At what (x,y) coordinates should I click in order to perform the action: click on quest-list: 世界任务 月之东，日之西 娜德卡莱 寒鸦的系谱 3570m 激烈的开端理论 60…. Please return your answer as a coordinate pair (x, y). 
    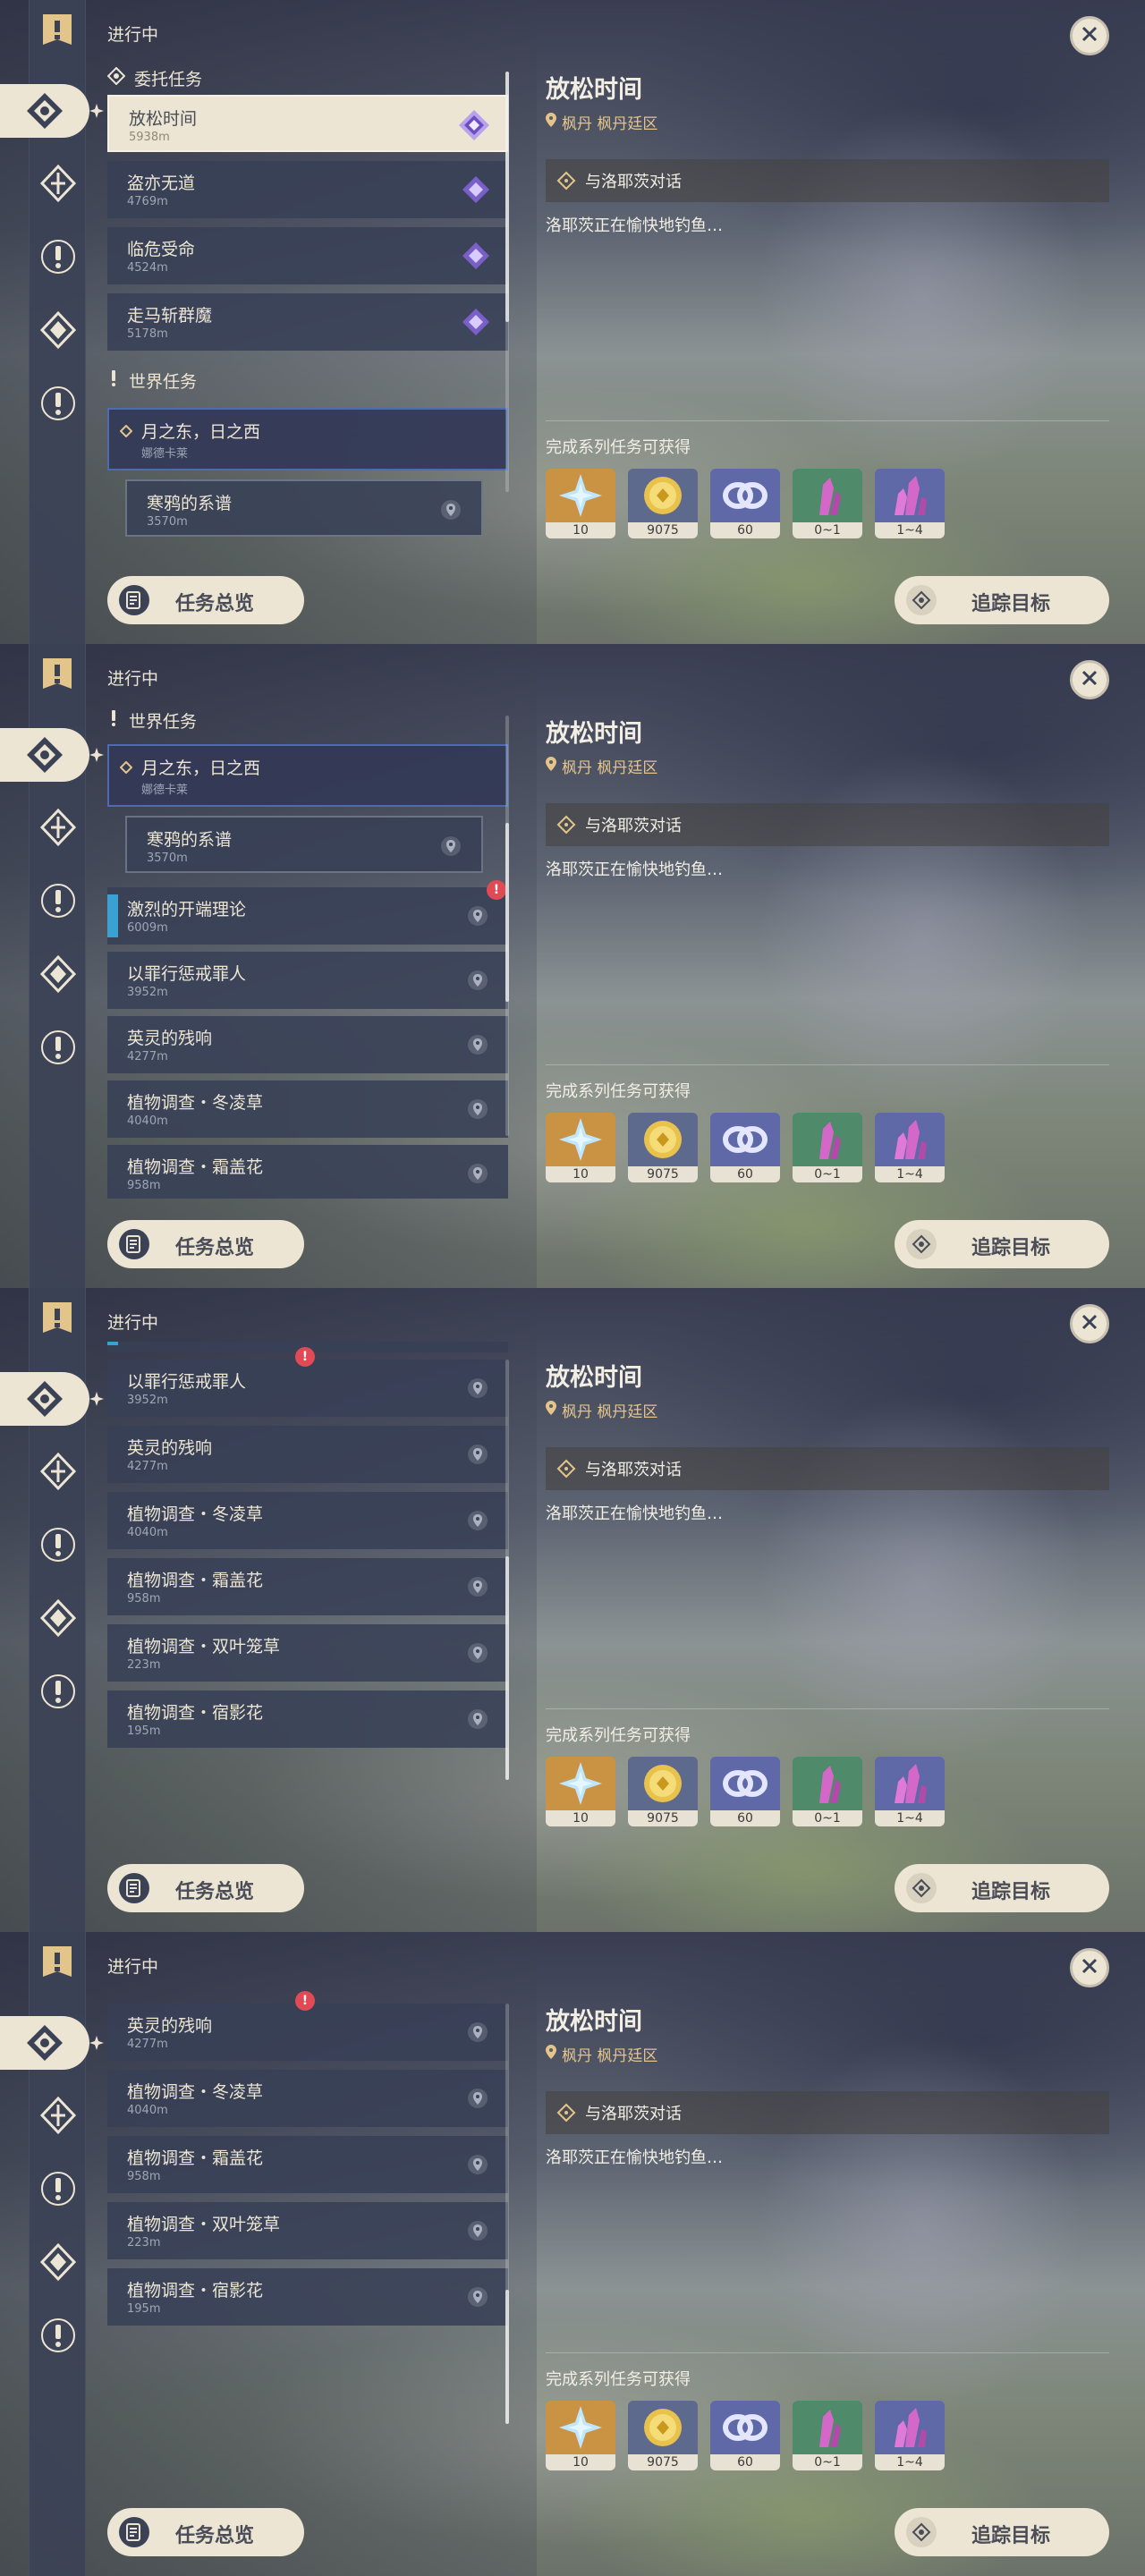
    Looking at the image, I should click on (304, 948).